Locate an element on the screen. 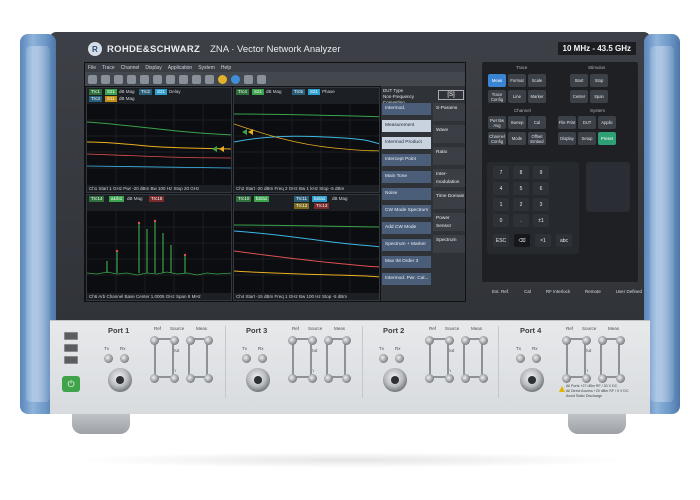 The image size is (700, 500). softkey-5: Noise is located at coordinates (406, 194).